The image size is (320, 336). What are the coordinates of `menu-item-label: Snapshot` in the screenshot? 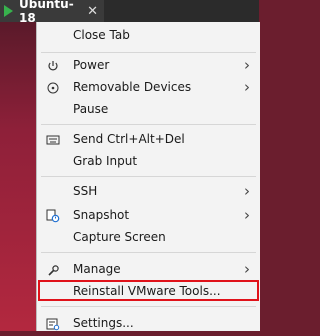 It's located at (101, 215).